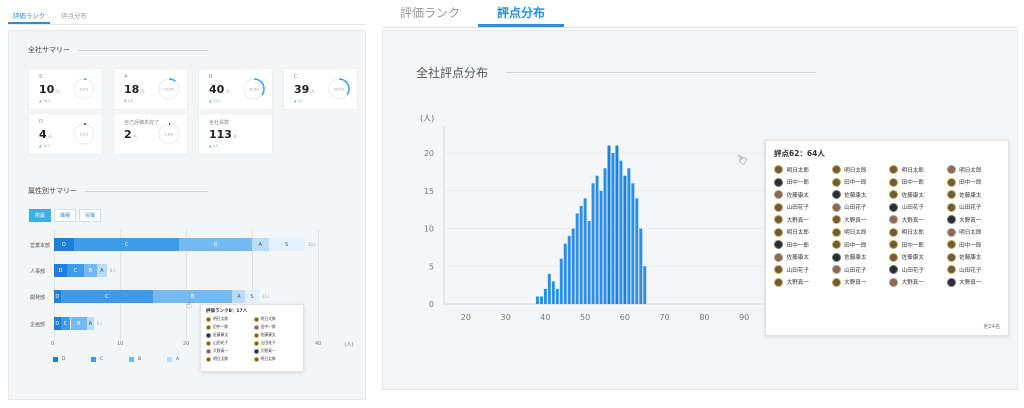  What do you see at coordinates (90, 215) in the screenshot?
I see `filter-position: 役職` at bounding box center [90, 215].